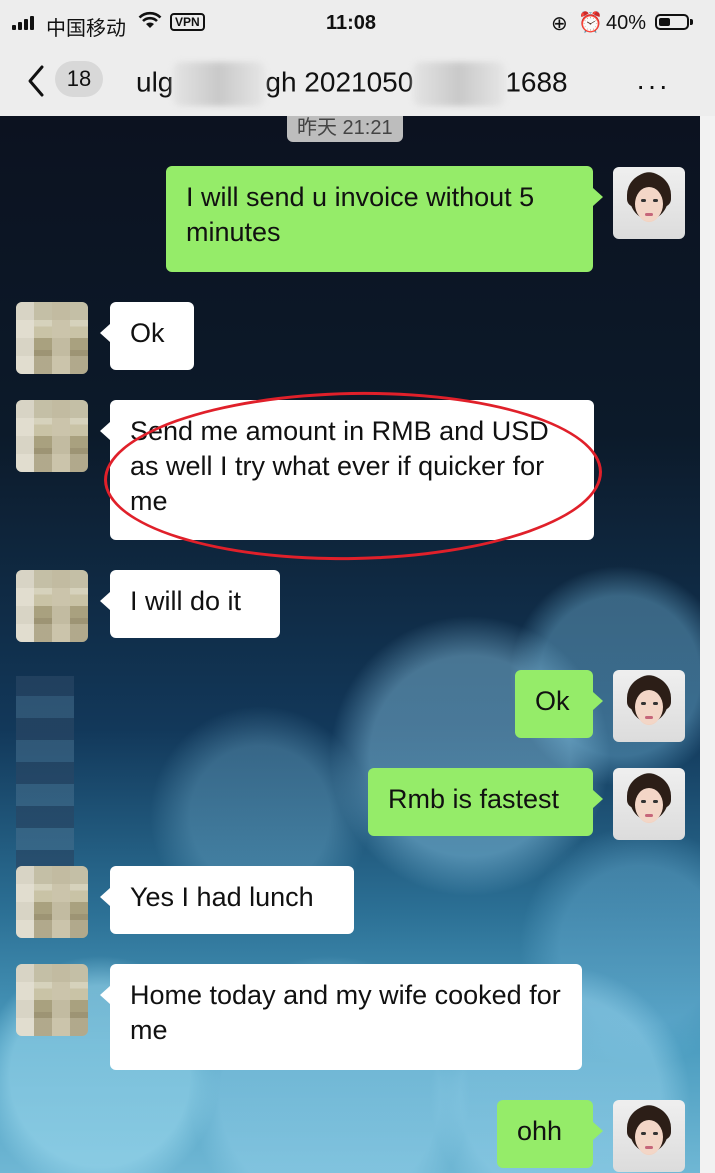 The image size is (715, 1173). I want to click on outgoing-message: Rmb is fastest, so click(485, 802).